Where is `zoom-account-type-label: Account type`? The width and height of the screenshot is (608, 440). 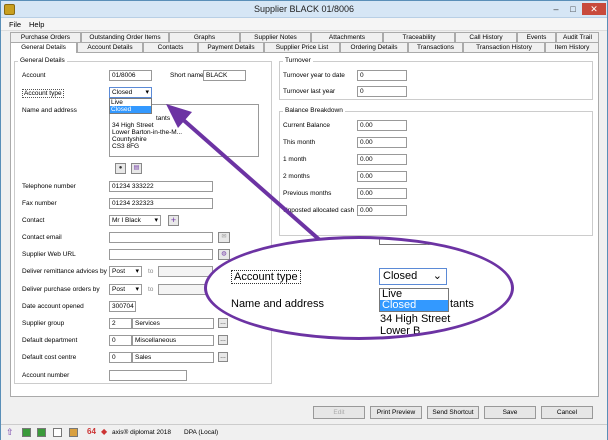
zoom-account-type-label: Account type is located at coordinates (266, 277).